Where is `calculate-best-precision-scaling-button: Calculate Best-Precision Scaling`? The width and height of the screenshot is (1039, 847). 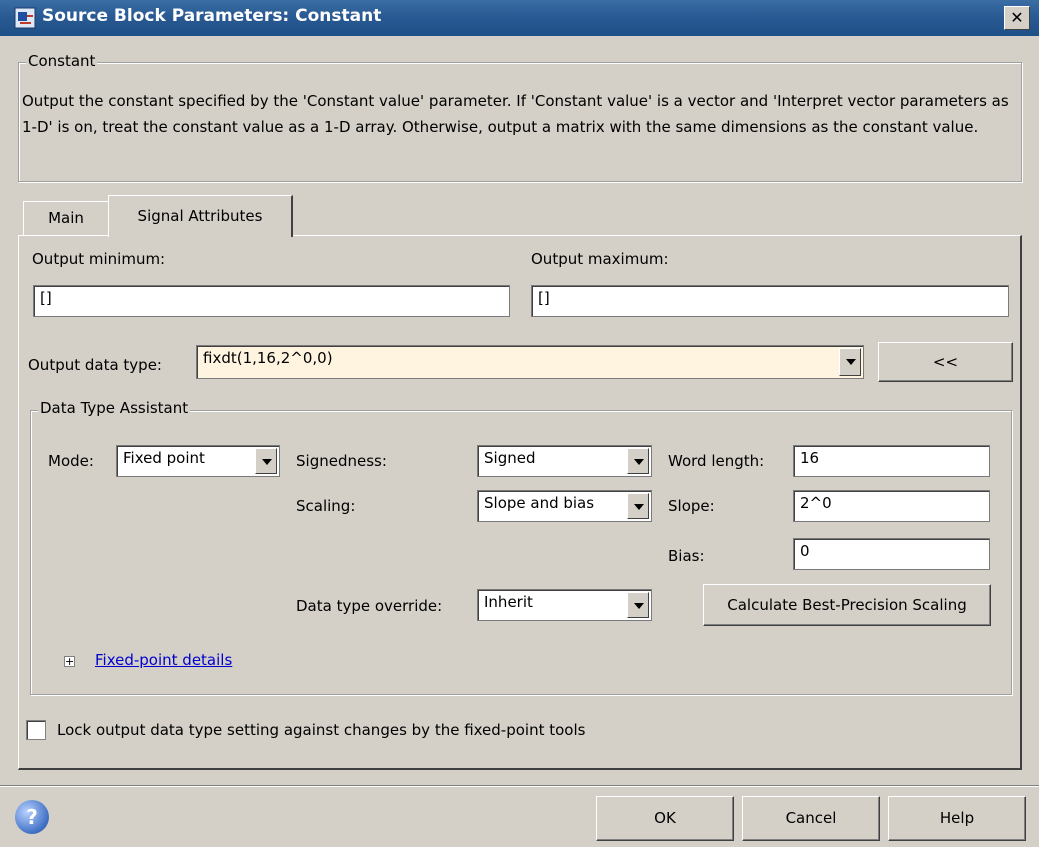
calculate-best-precision-scaling-button: Calculate Best-Precision Scaling is located at coordinates (847, 605).